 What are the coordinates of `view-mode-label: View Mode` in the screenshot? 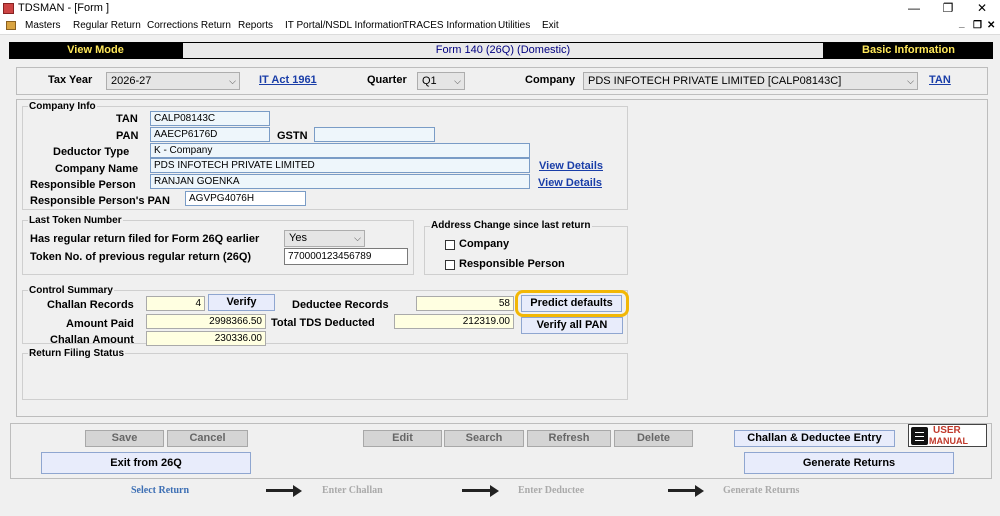 It's located at (95, 50).